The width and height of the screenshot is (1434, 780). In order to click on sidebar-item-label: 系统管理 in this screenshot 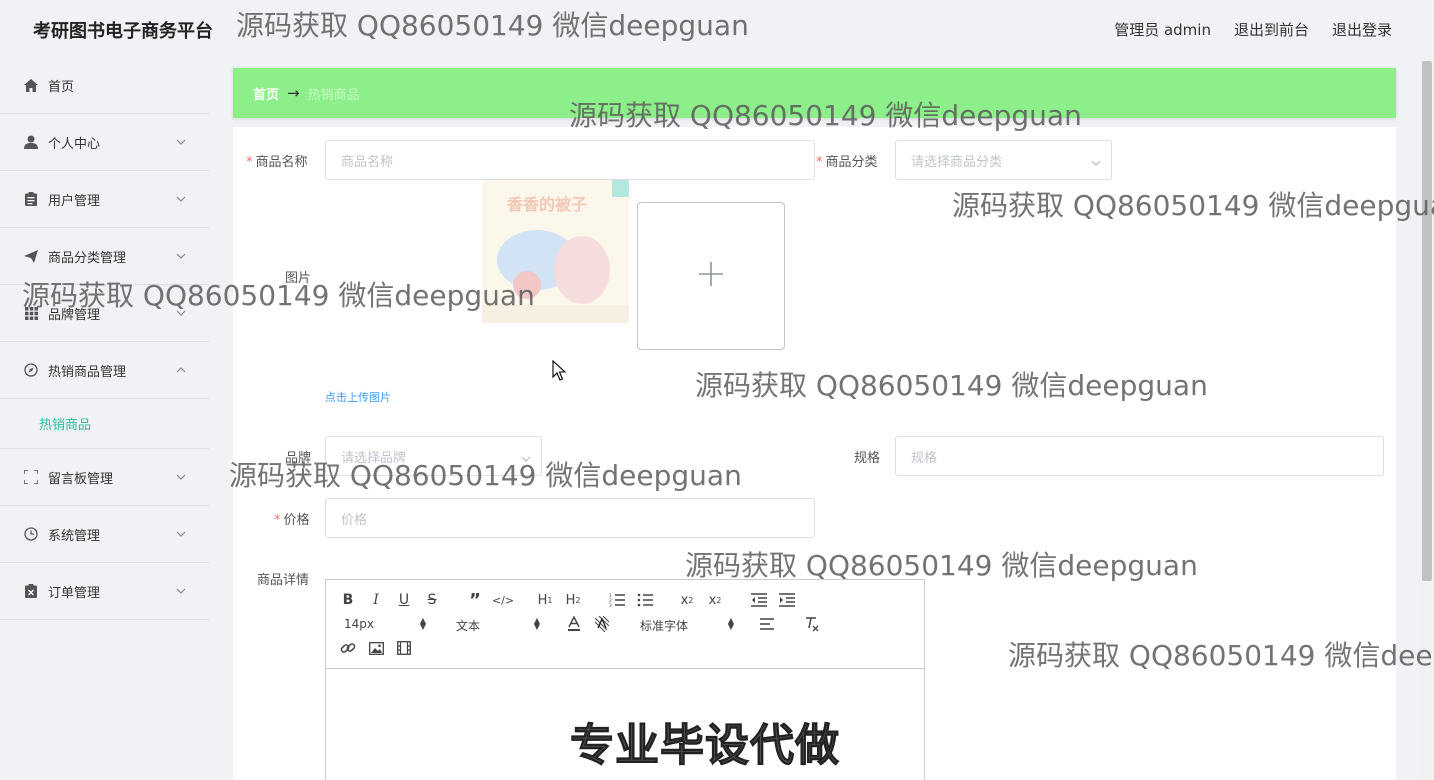, I will do `click(74, 536)`.